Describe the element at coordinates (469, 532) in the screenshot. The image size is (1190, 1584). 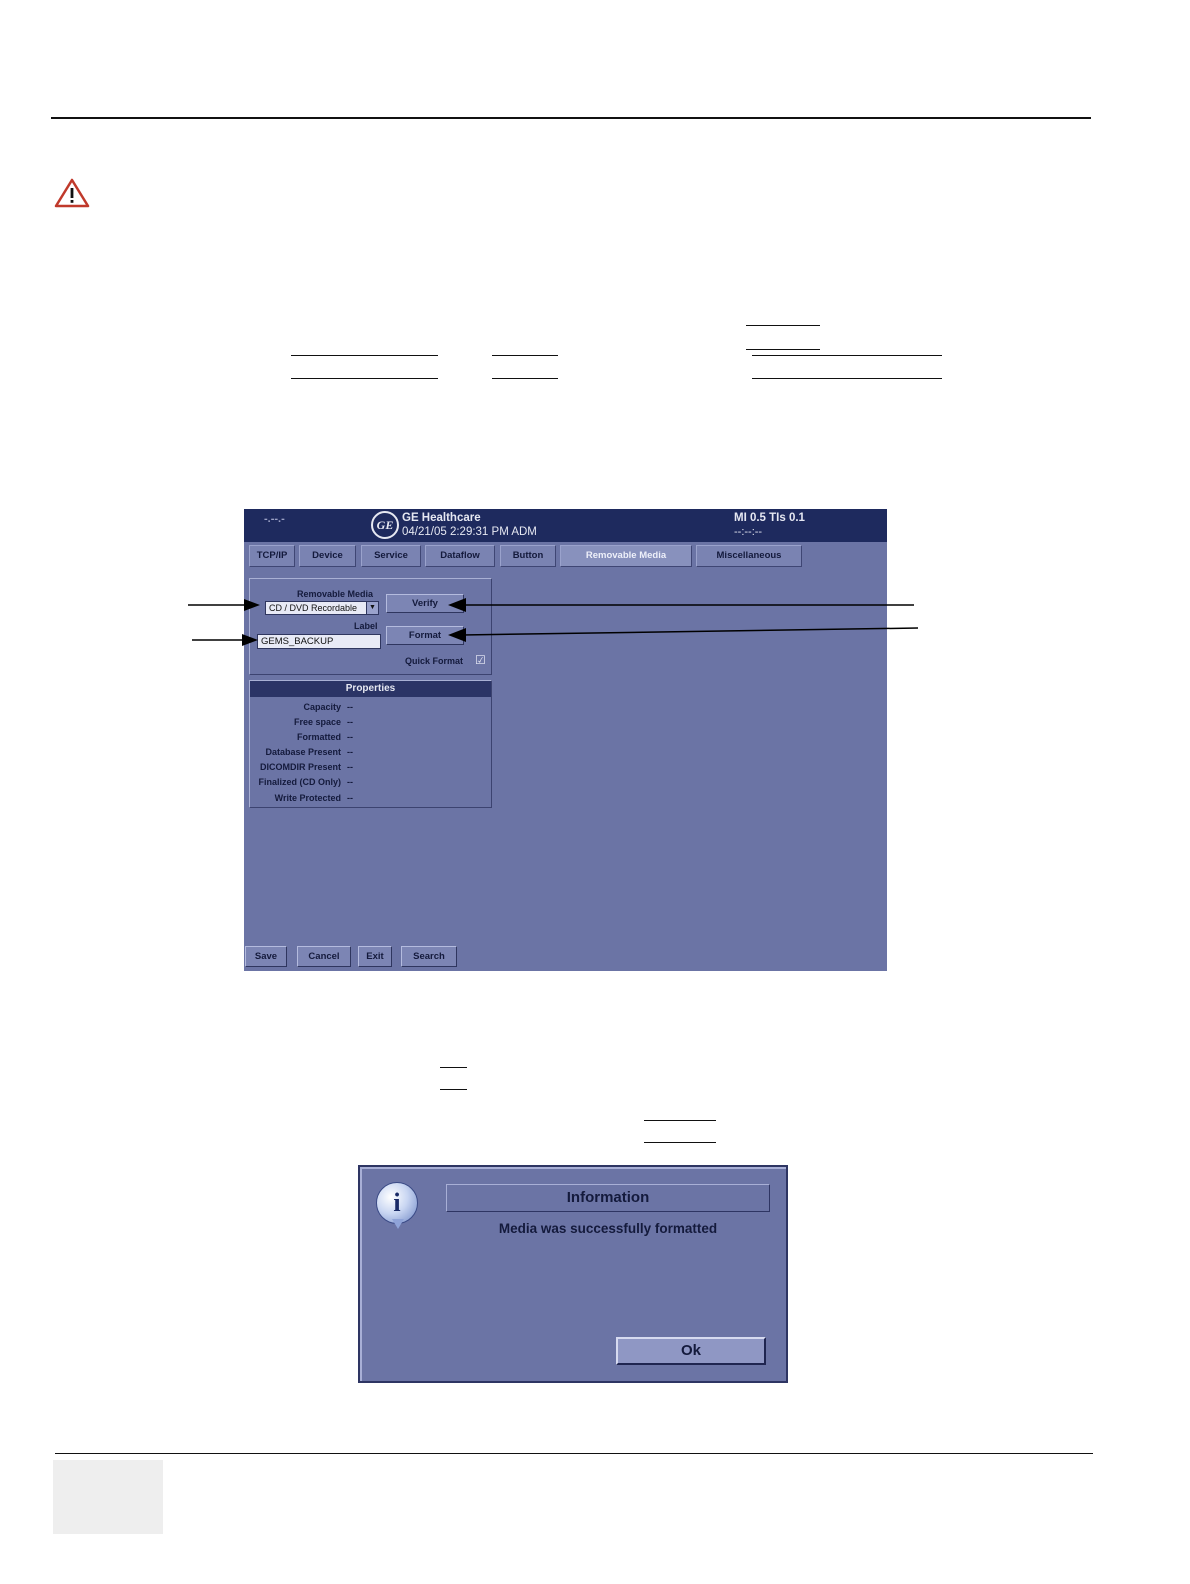
I see `date-time: 04/21/05 2:29:31 PM ADM` at that location.